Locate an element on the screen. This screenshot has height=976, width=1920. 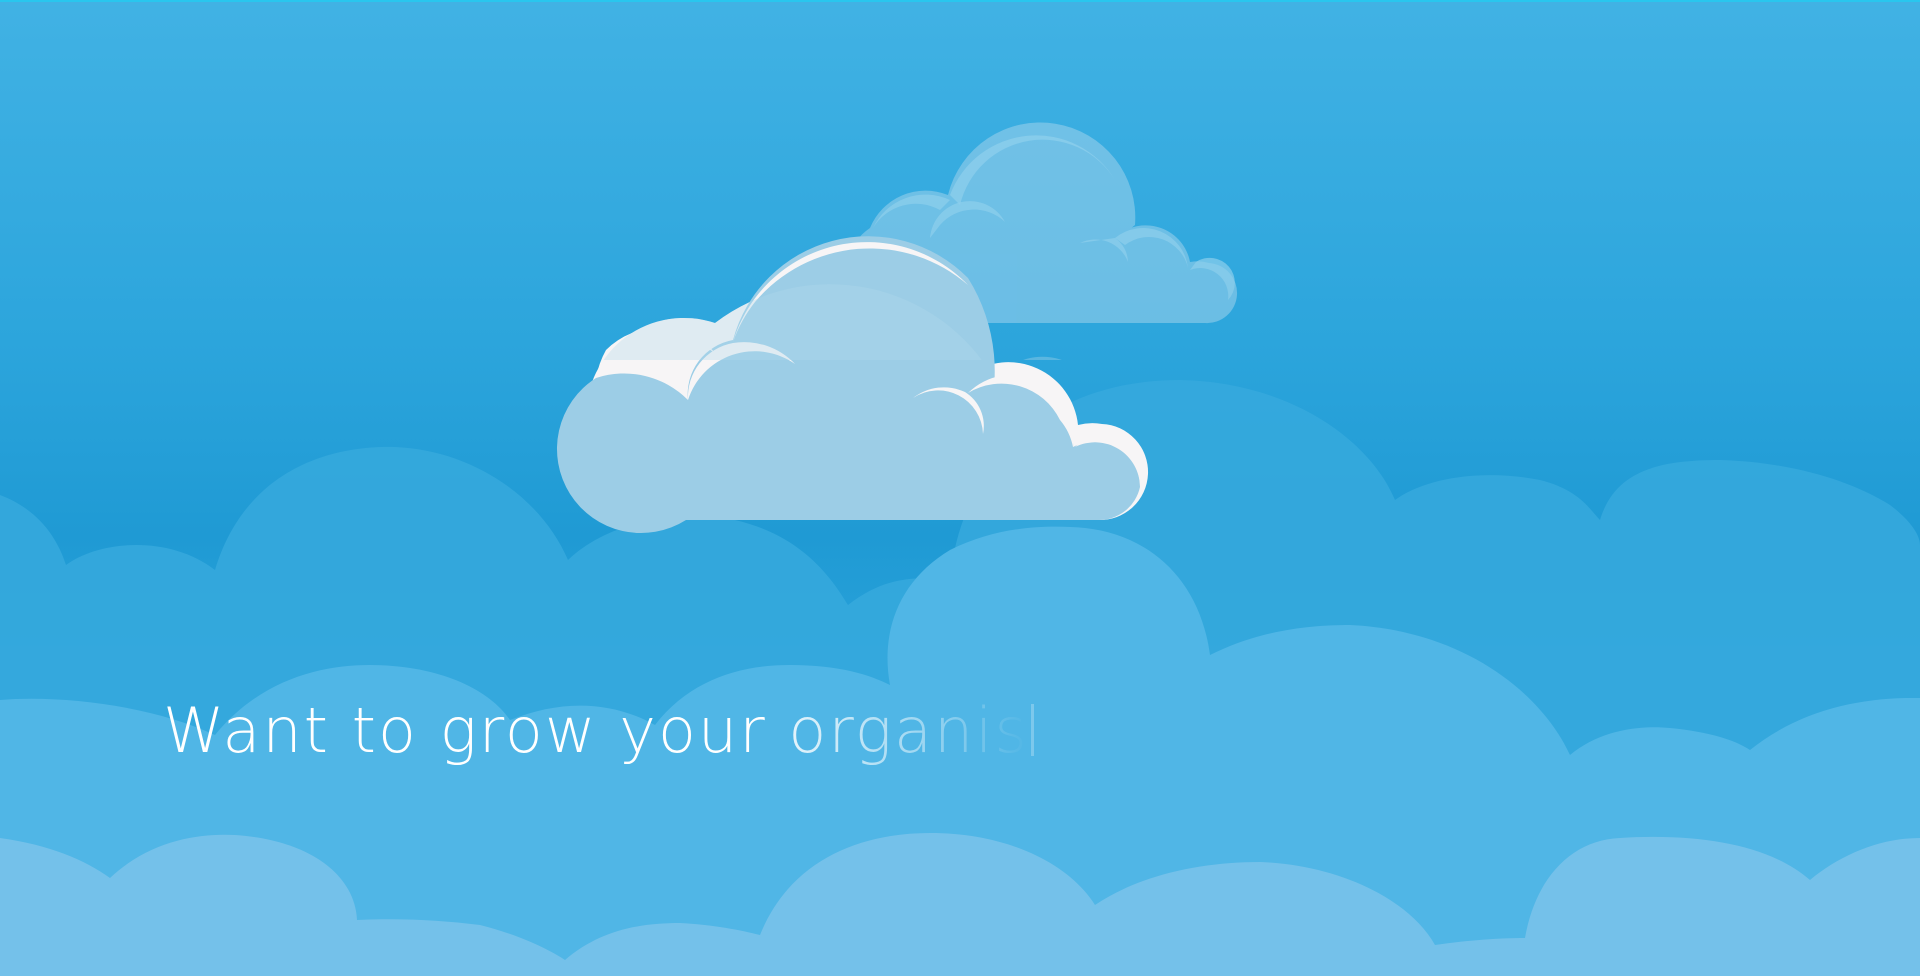
cloud-layer-front is located at coordinates (960, 904).